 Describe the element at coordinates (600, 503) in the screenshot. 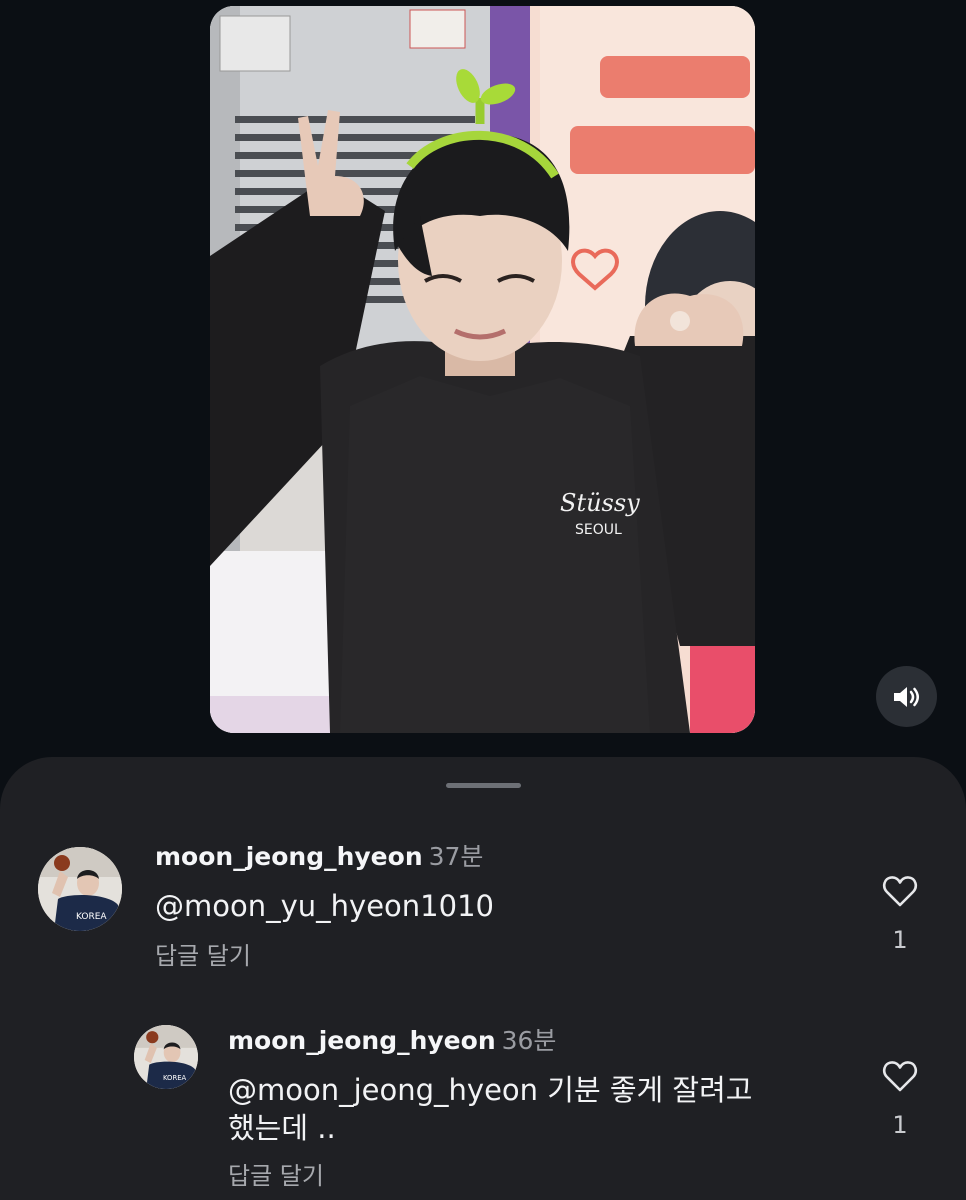

I see `svg-text: Stüssy` at that location.